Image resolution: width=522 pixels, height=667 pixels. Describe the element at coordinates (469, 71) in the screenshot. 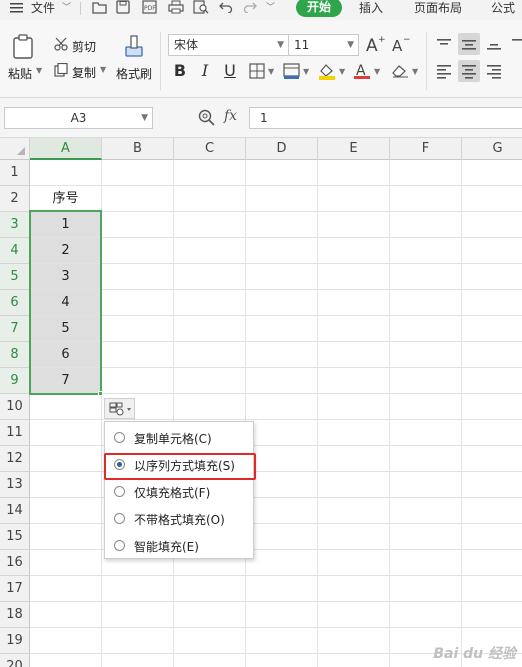

I see `align-center-icon` at that location.